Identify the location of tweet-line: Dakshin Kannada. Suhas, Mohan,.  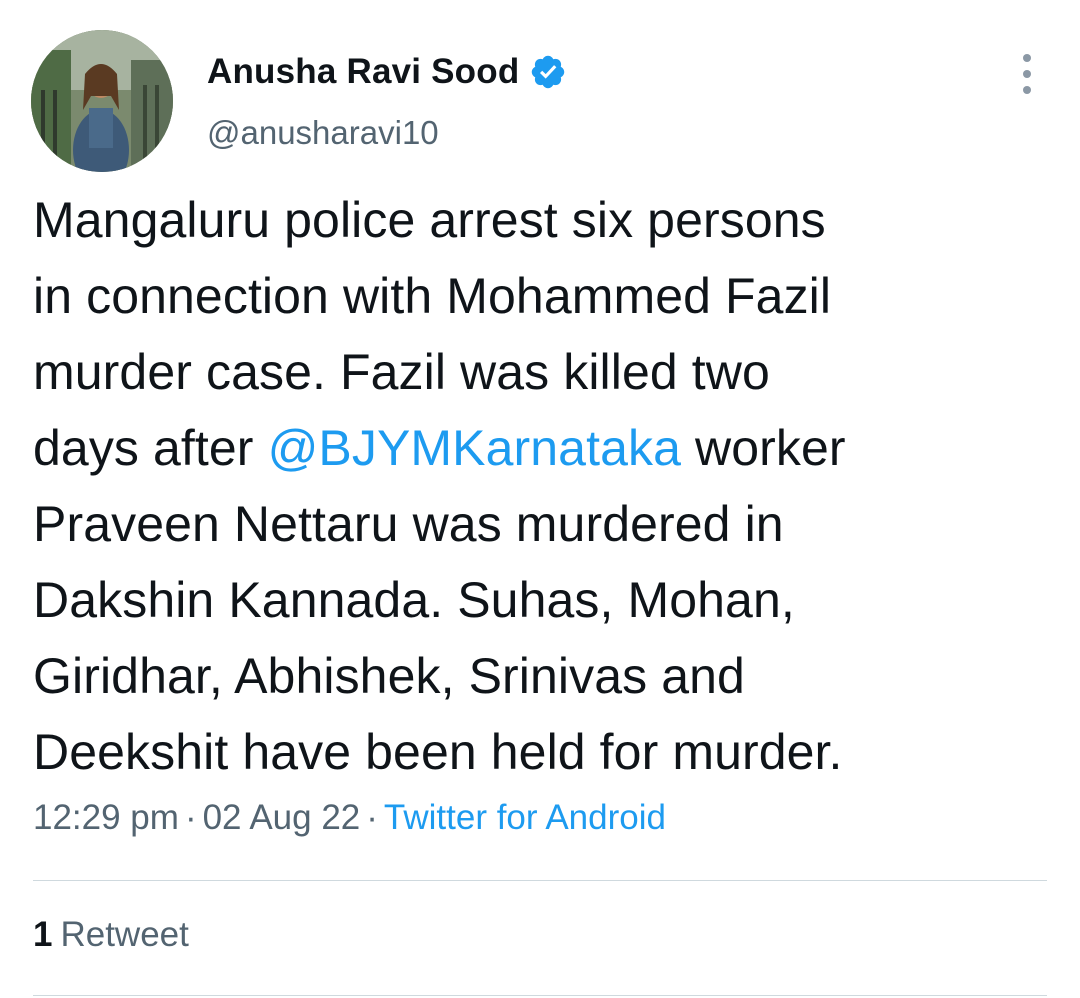
(538, 600).